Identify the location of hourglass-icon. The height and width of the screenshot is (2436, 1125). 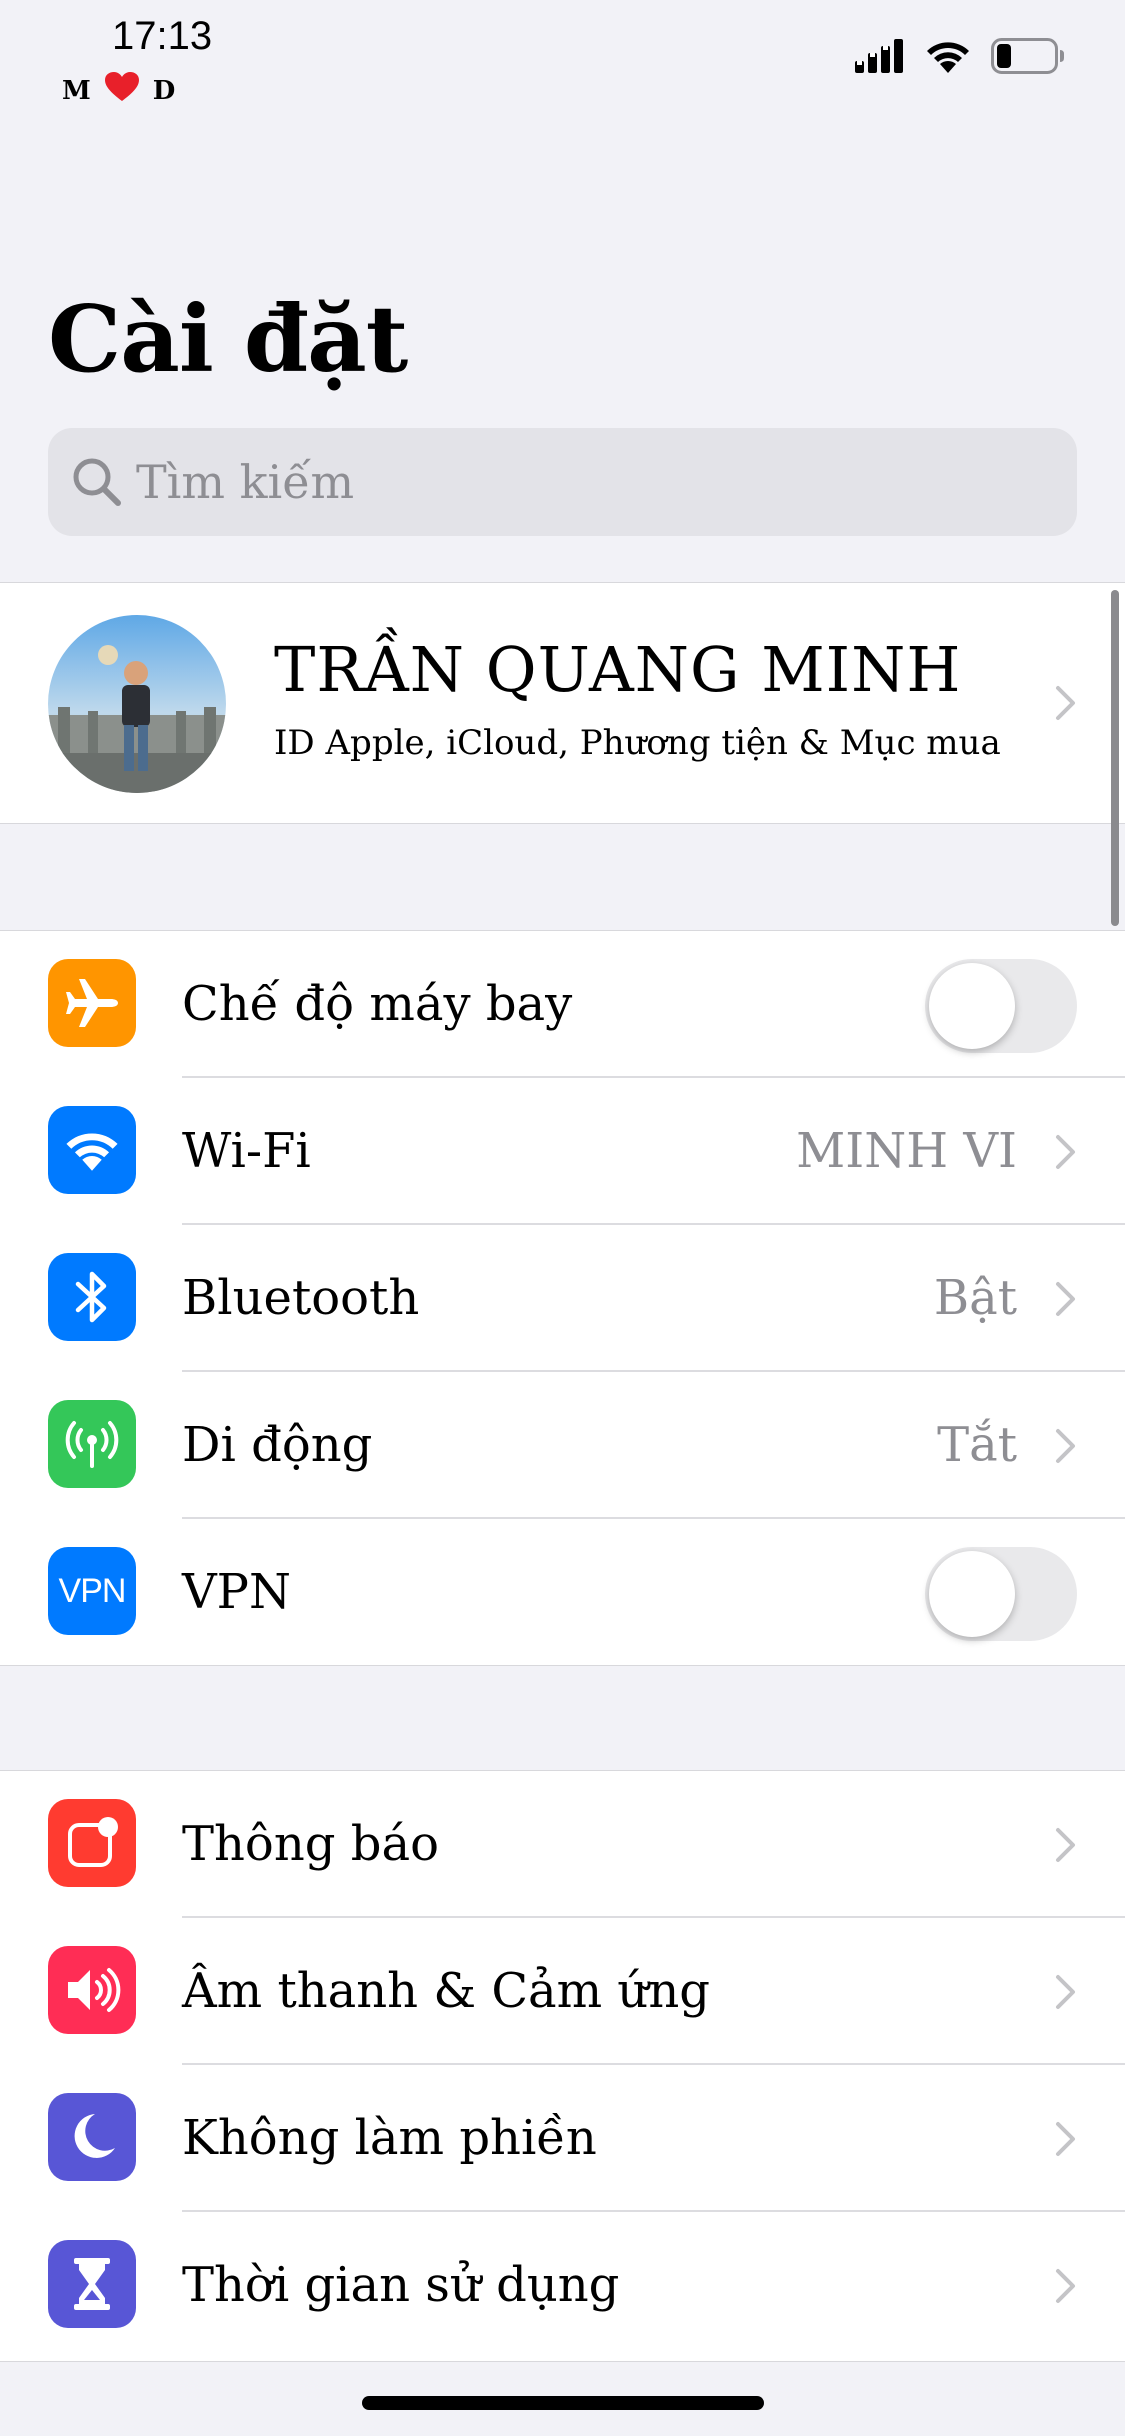
(92, 2284).